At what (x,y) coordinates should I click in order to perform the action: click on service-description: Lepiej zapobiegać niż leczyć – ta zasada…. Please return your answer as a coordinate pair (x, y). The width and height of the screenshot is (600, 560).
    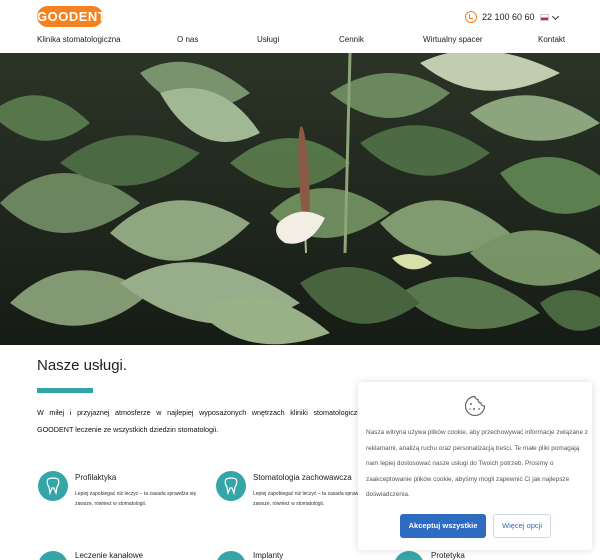
    Looking at the image, I should click on (136, 499).